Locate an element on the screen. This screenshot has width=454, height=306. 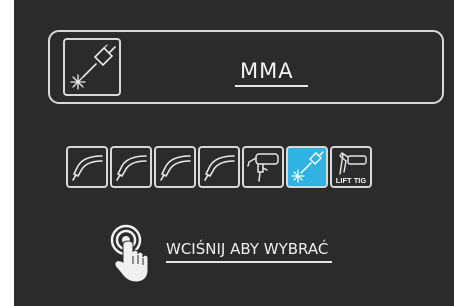
process-button-lift-tig: LIFT TIG is located at coordinates (351, 167).